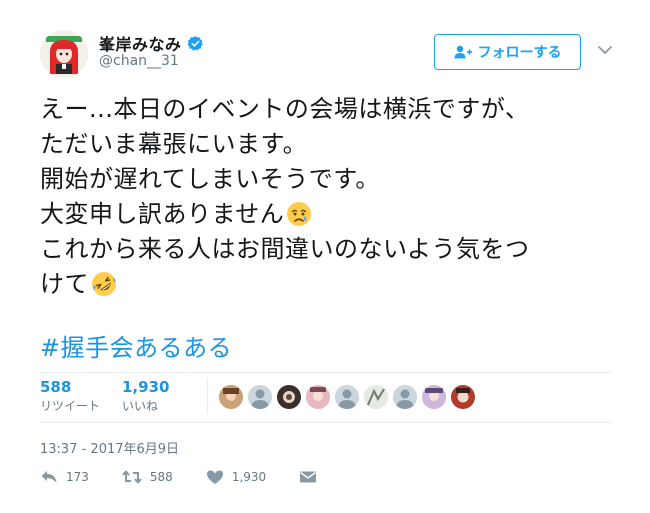 This screenshot has height=513, width=650. I want to click on retweet-action-count: 588, so click(161, 477).